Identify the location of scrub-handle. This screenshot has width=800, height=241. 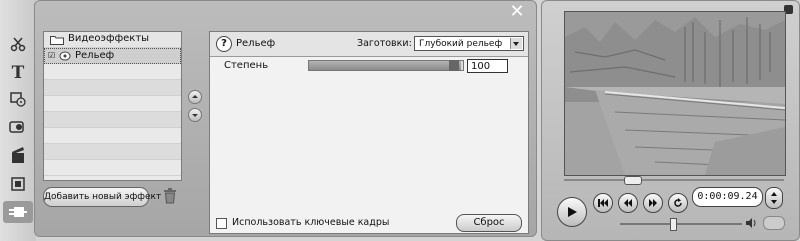
(633, 180).